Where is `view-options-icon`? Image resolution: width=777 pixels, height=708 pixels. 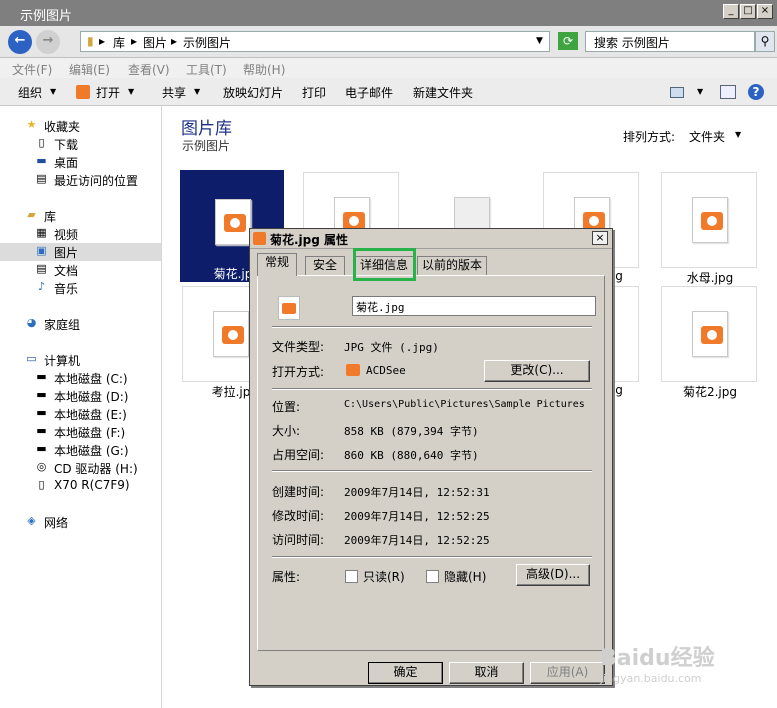 view-options-icon is located at coordinates (677, 92).